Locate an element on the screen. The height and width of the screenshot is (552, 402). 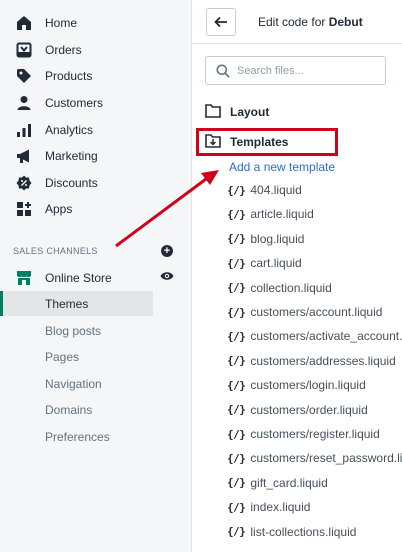
annotation-arrow-head is located at coordinates (210, 177).